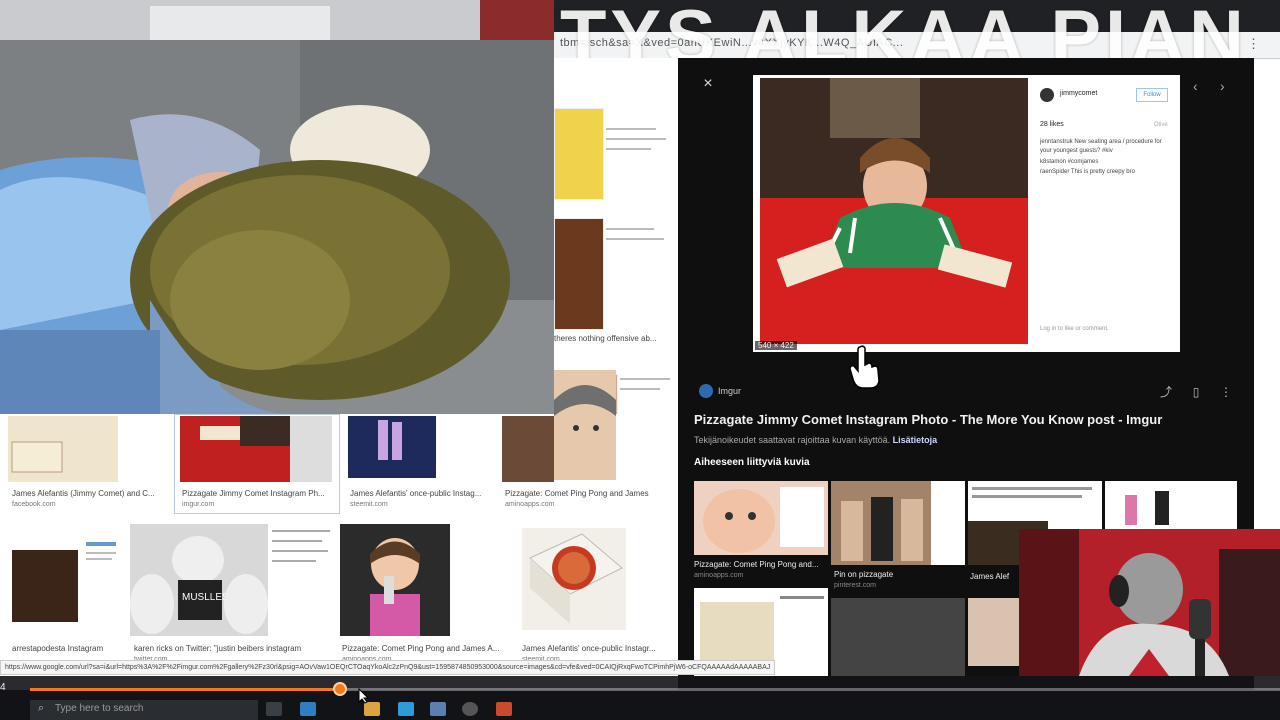  Describe the element at coordinates (185, 689) in the screenshot. I see `progress-fill` at that location.